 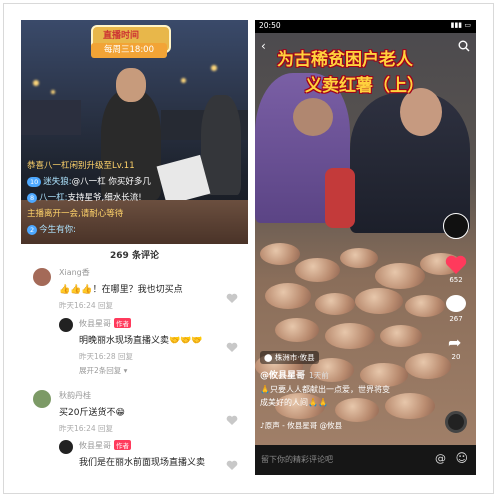 What do you see at coordinates (345, 60) in the screenshot?
I see `video-title-line1: 为古稀贫困户老人` at bounding box center [345, 60].